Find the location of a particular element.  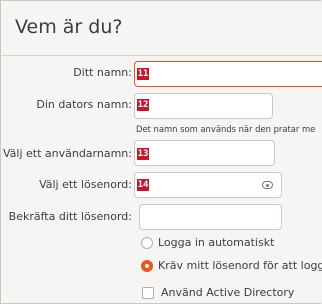

username-label: Välj ett användarnamn: is located at coordinates (67, 153).